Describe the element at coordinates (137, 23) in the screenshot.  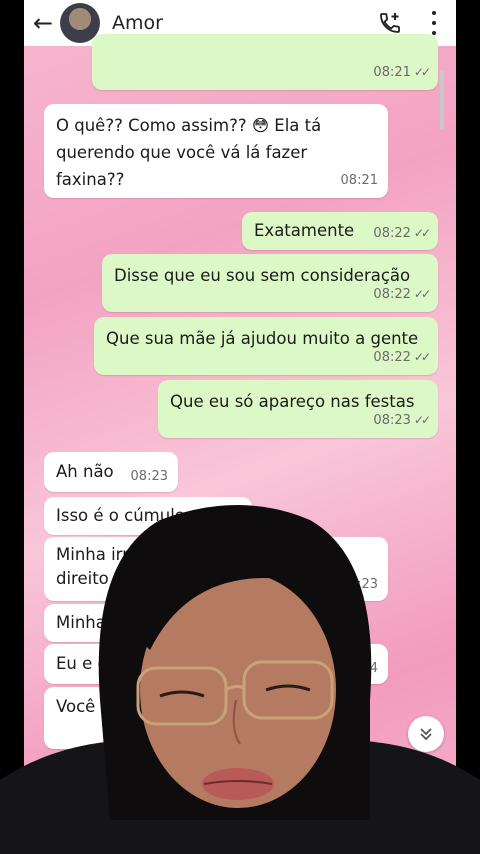
I see `contact-name: Amor` at that location.